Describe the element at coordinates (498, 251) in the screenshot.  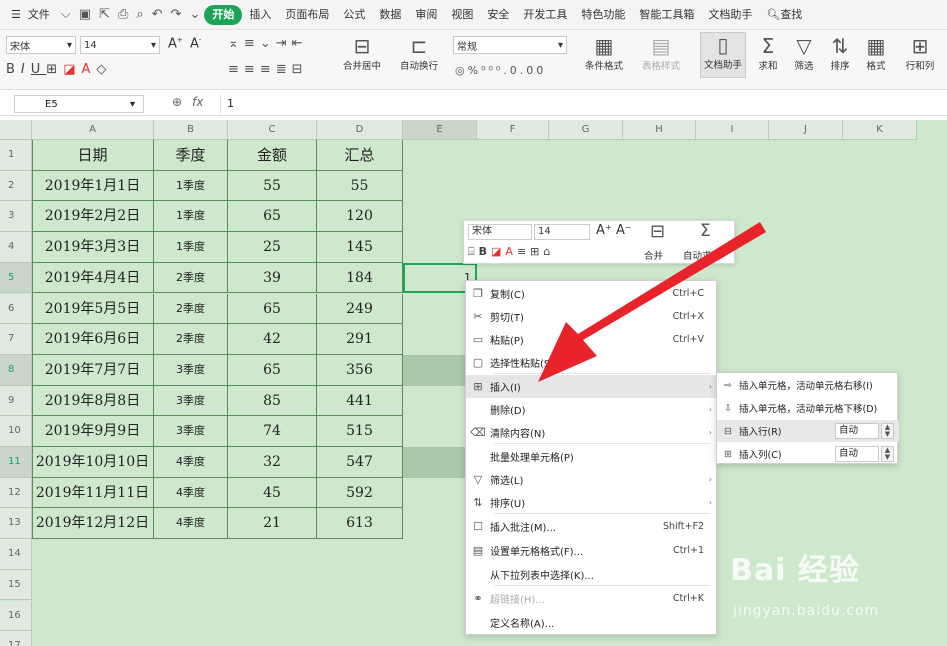
I see `fill-color-icon: ◪` at that location.